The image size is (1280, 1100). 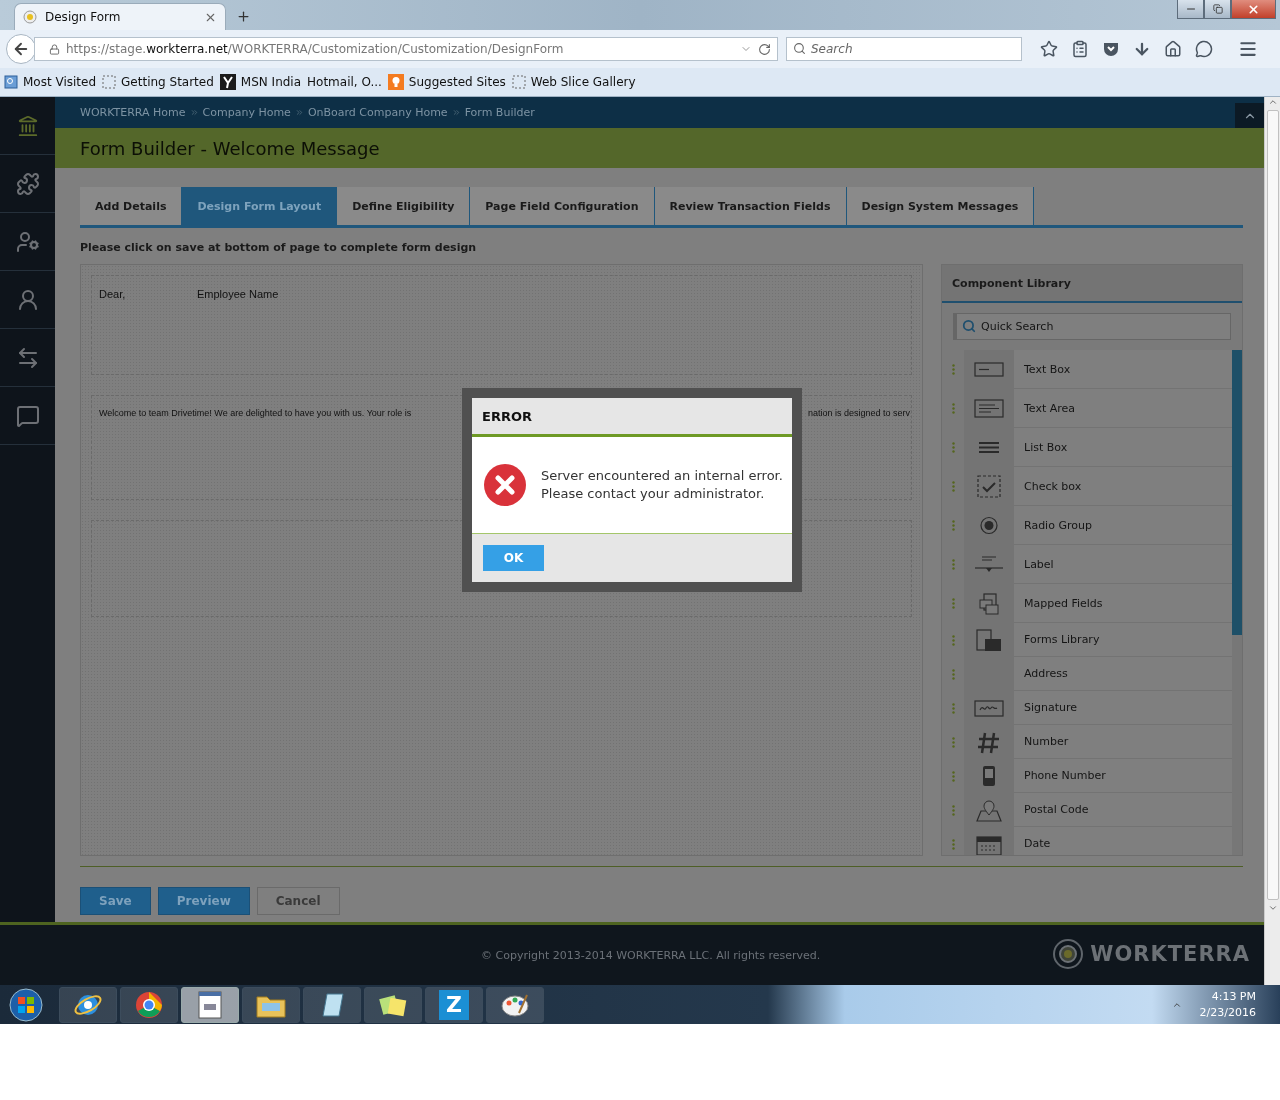 I want to click on restore-icon, so click(x=1217, y=9).